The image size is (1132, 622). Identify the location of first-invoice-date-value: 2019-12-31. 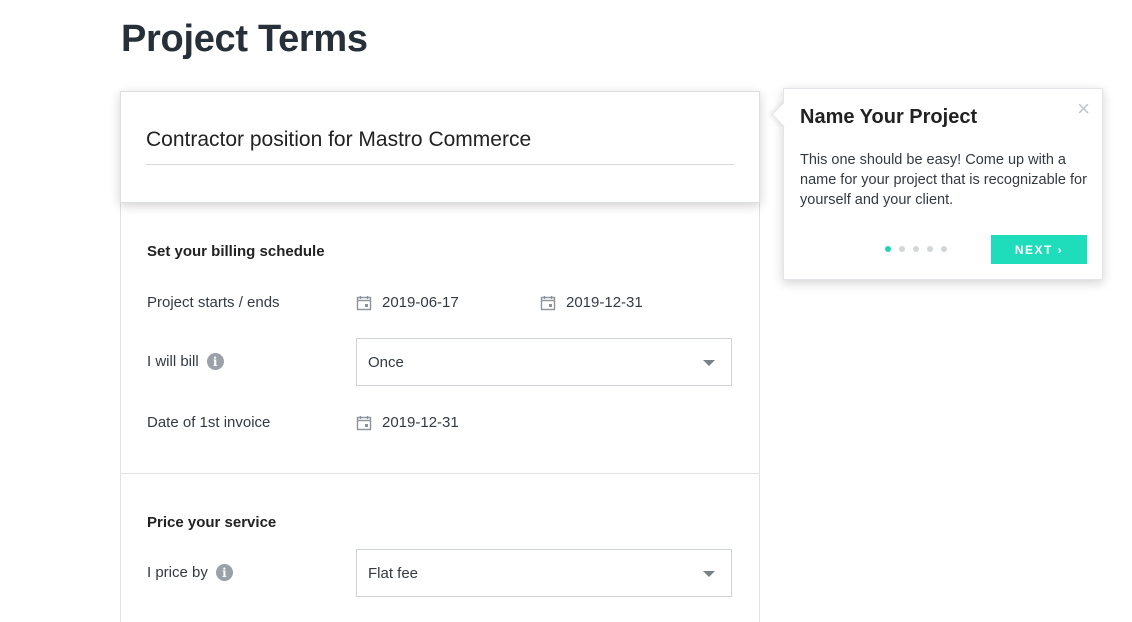
(420, 422).